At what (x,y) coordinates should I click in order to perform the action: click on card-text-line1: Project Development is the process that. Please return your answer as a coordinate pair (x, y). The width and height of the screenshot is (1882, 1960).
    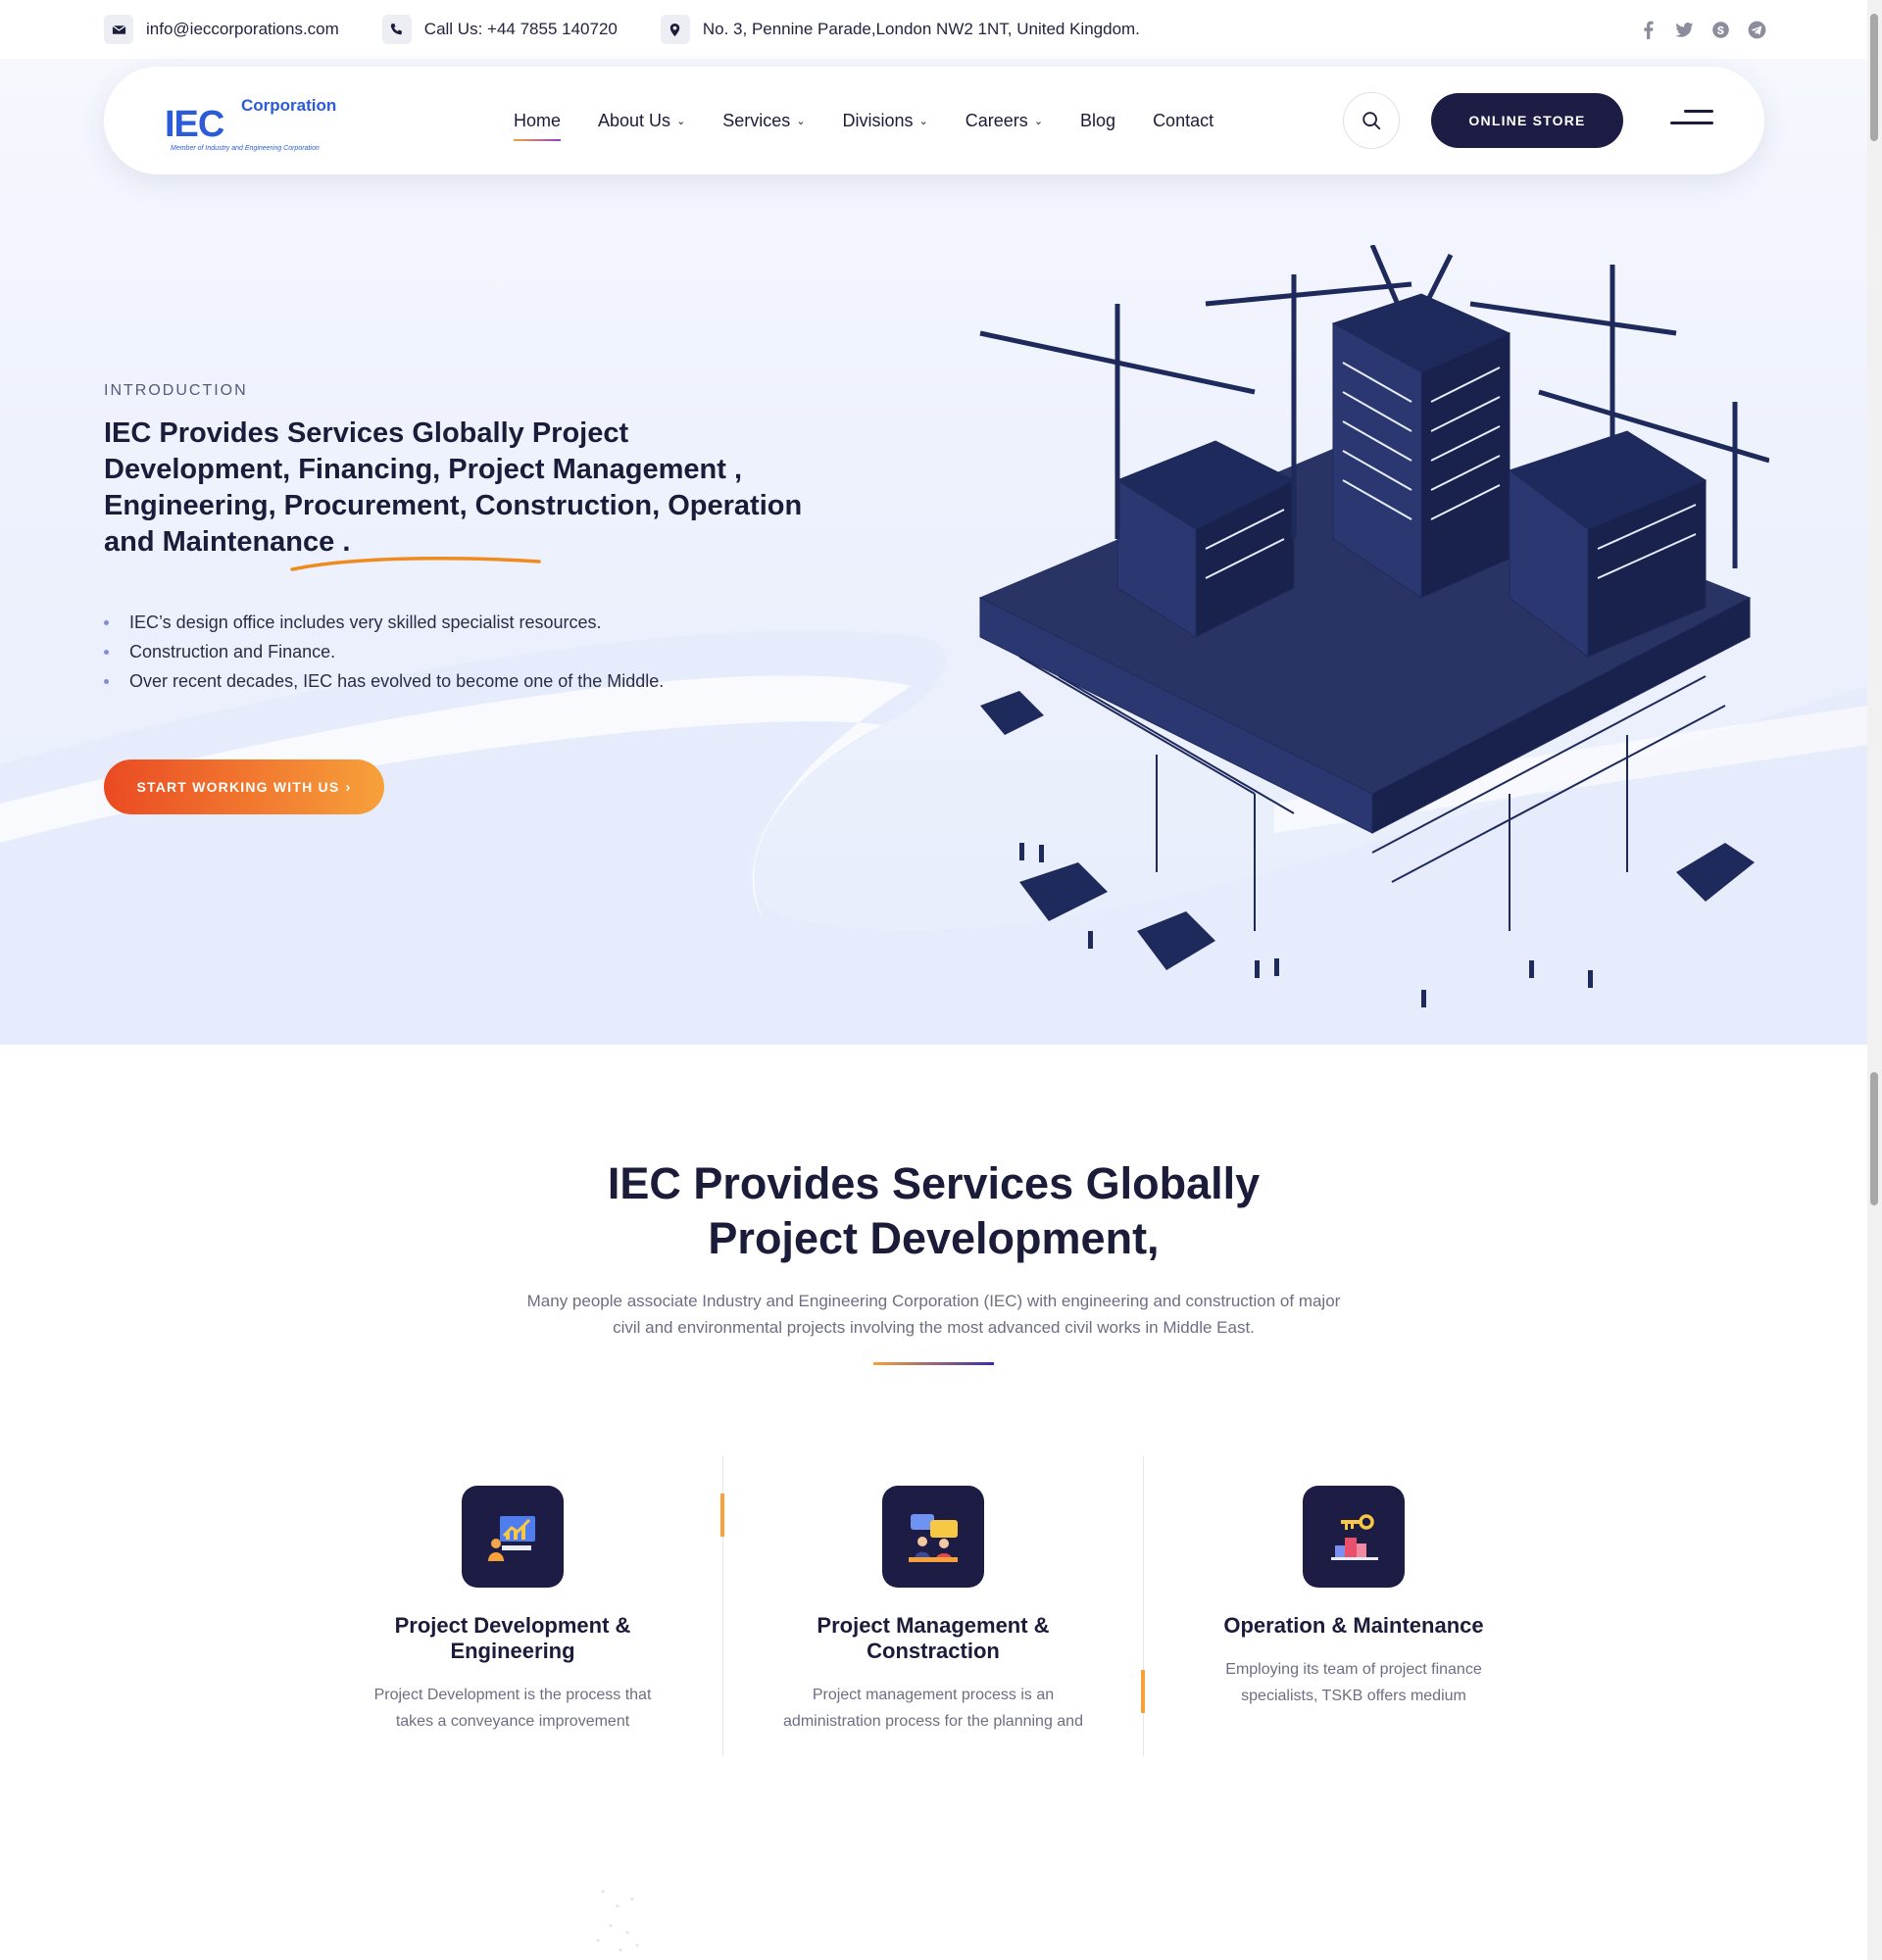
    Looking at the image, I should click on (512, 1695).